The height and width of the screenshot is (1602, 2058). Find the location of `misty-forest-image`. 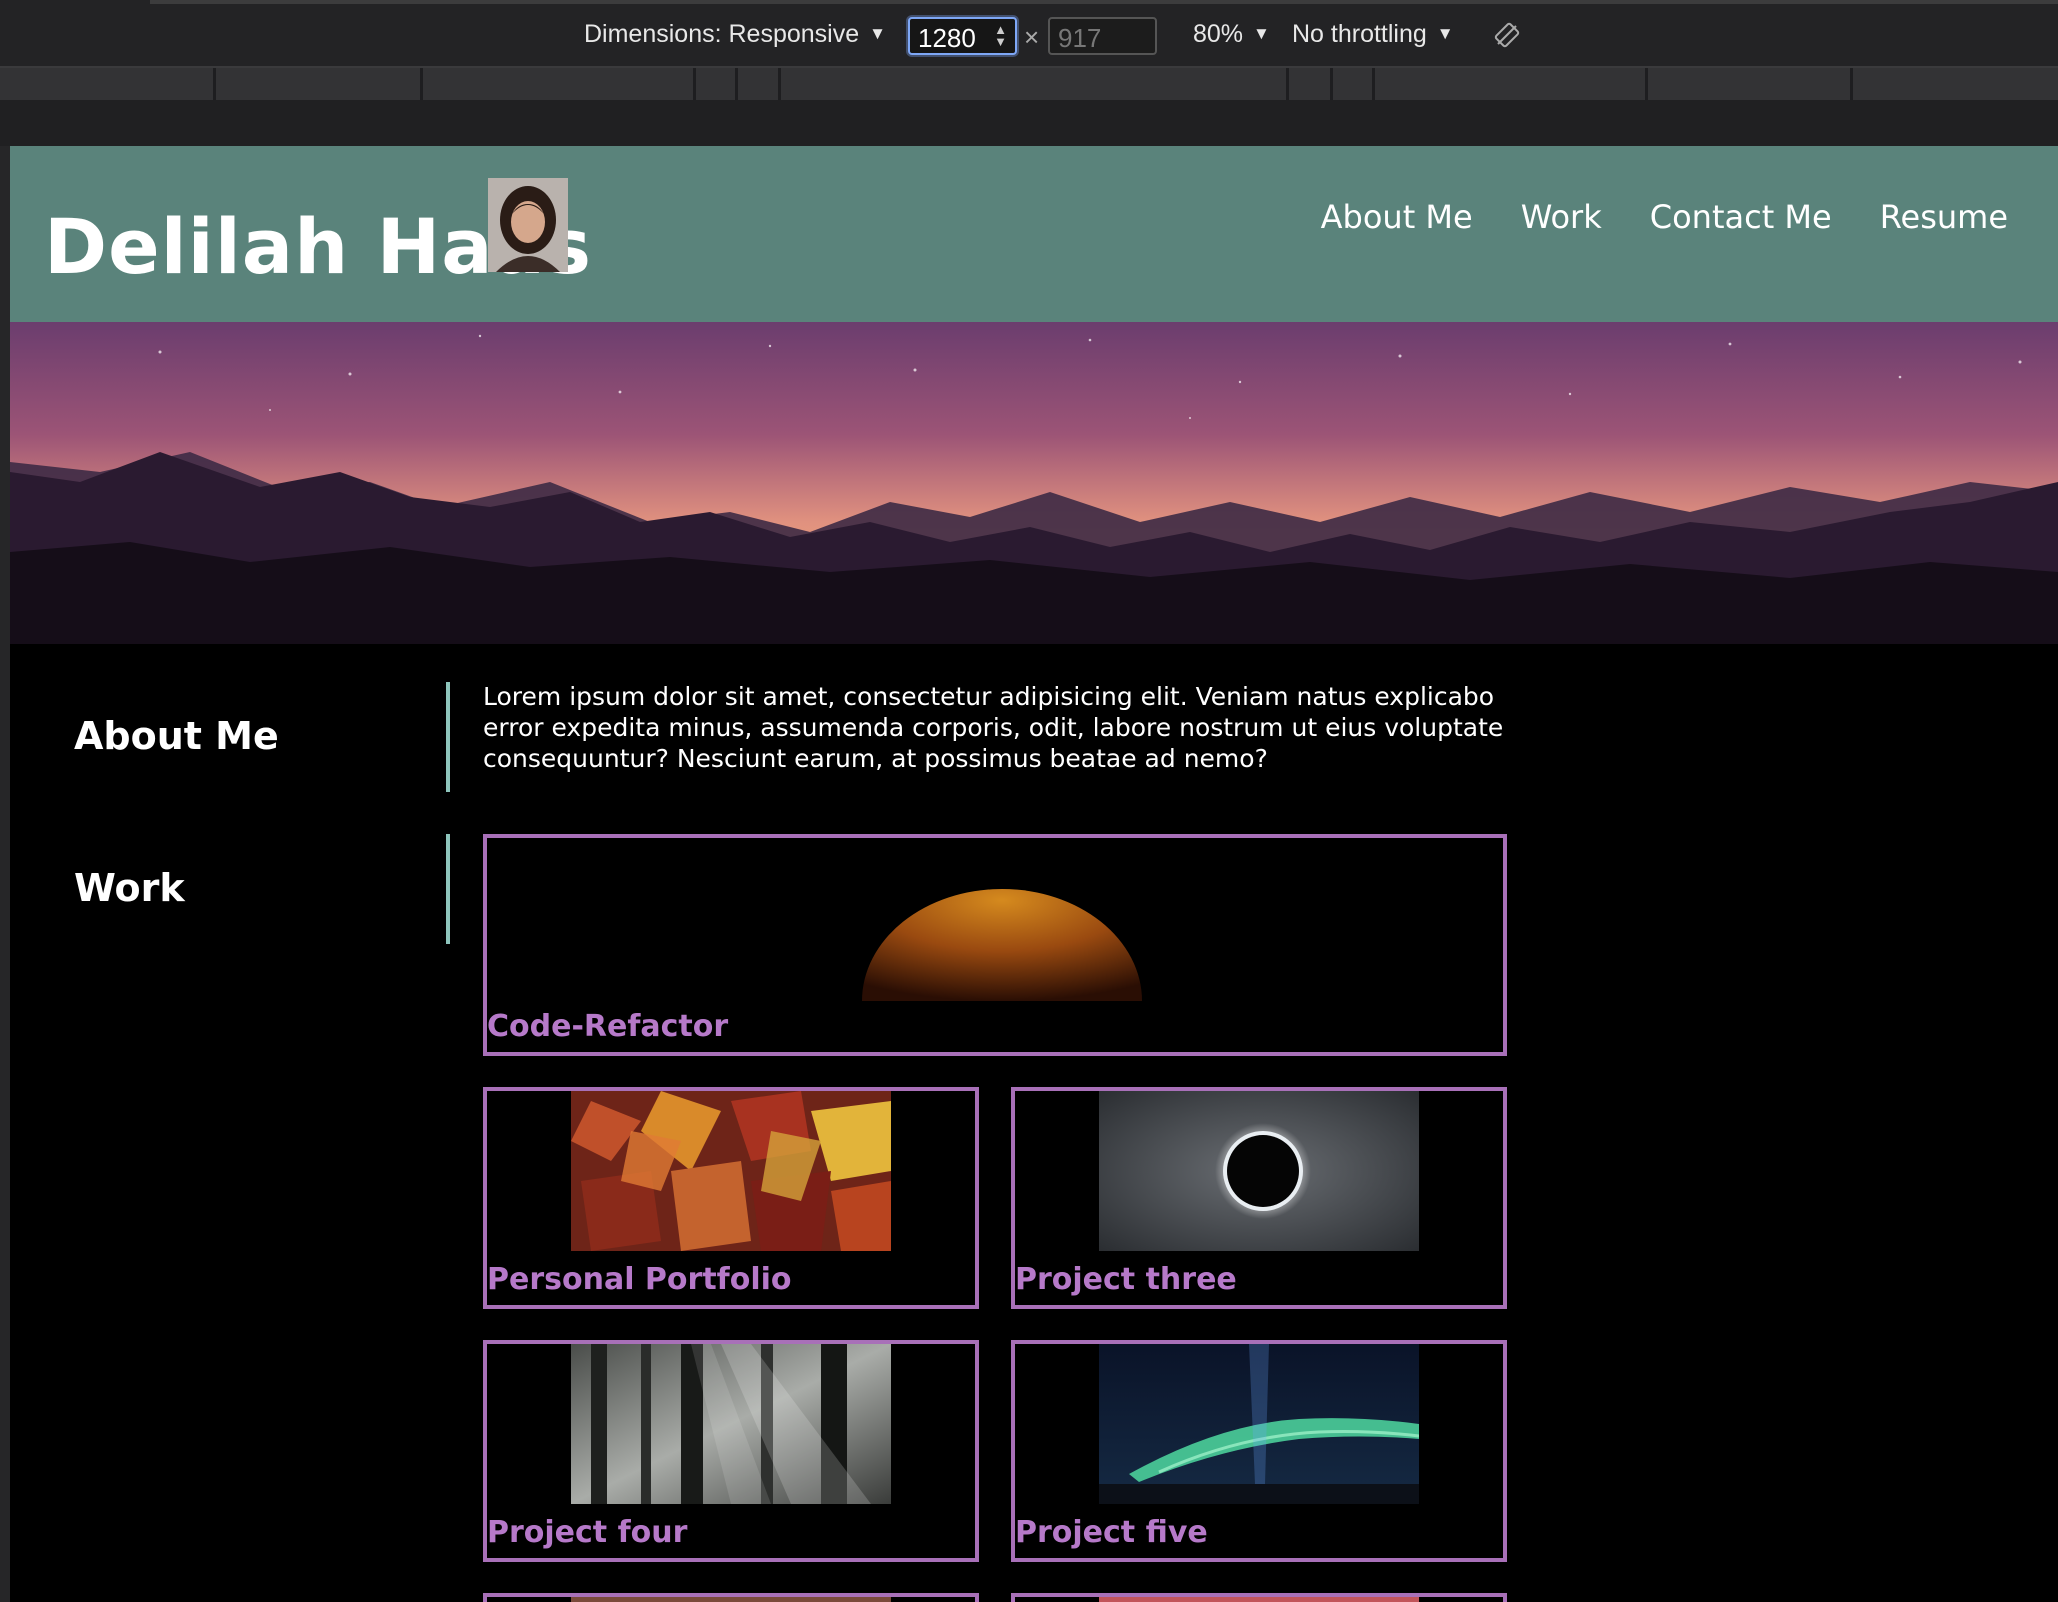

misty-forest-image is located at coordinates (731, 1424).